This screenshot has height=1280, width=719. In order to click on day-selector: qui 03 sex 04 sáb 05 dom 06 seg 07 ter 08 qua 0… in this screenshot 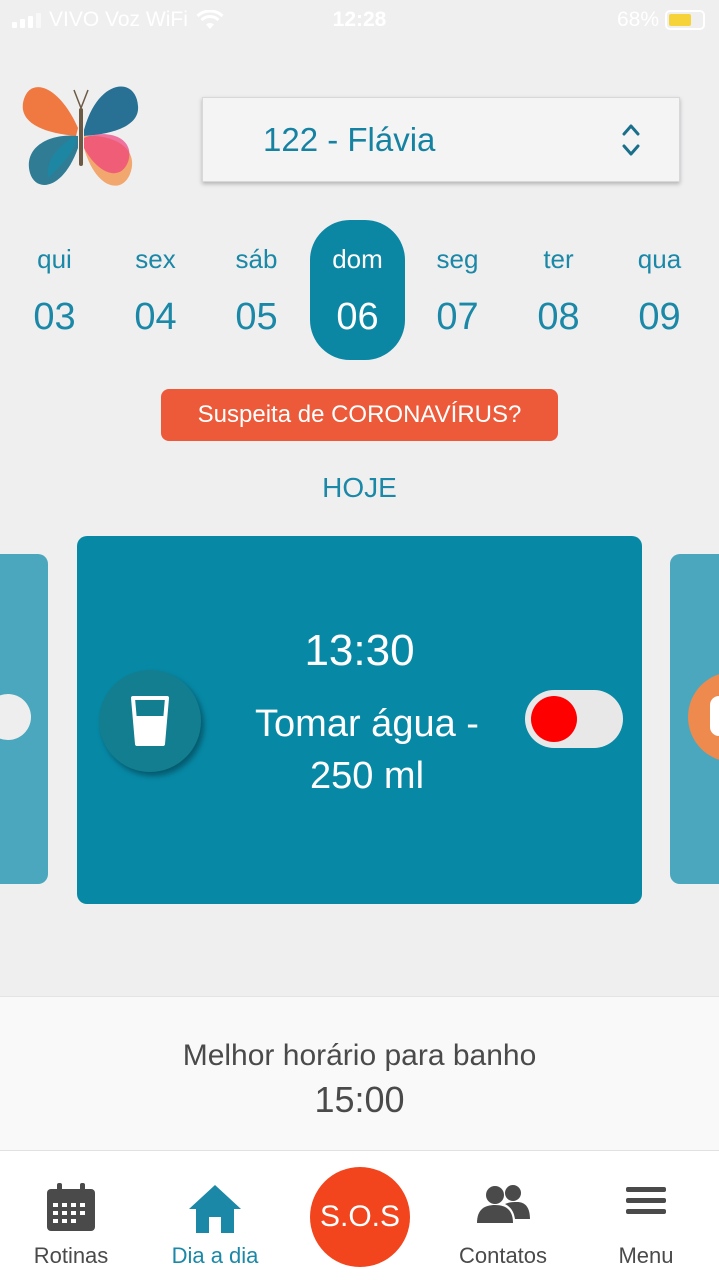, I will do `click(359, 290)`.